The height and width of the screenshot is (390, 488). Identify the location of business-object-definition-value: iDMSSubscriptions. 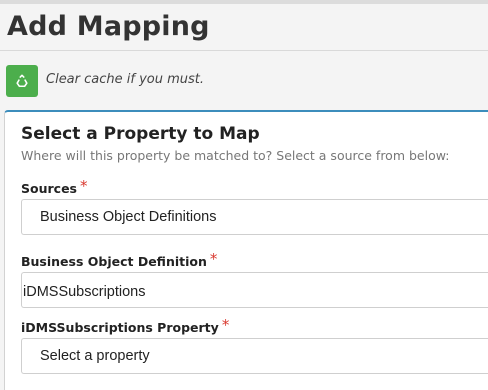
(84, 292).